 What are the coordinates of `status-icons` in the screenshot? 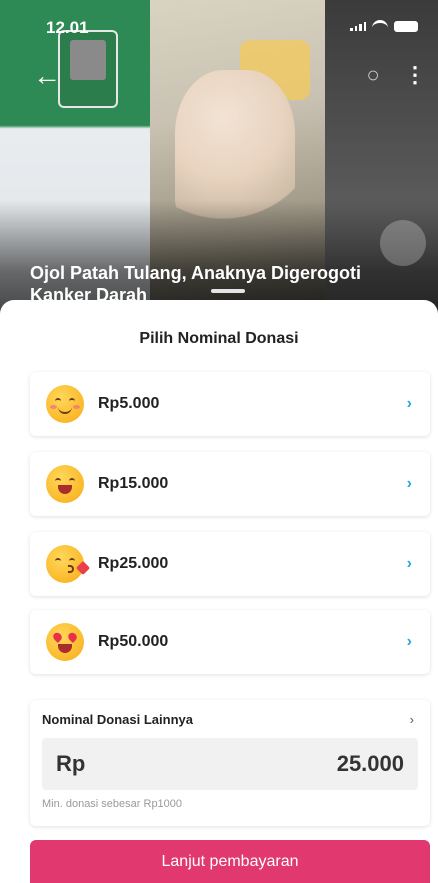 It's located at (384, 26).